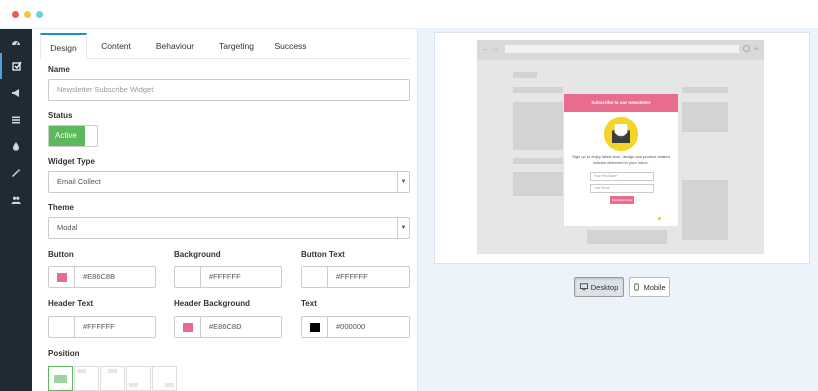 The image size is (818, 391). What do you see at coordinates (290, 46) in the screenshot?
I see `tab-success: Success` at bounding box center [290, 46].